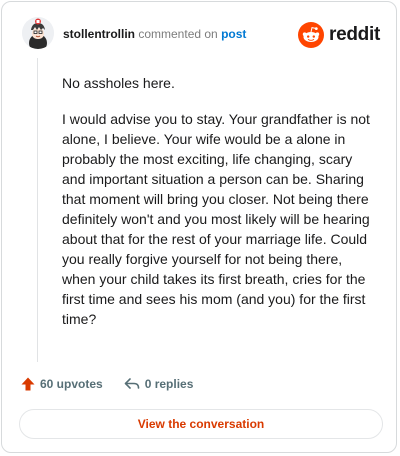 The image size is (400, 456). Describe the element at coordinates (169, 384) in the screenshot. I see `replies-count: 0 replies` at that location.